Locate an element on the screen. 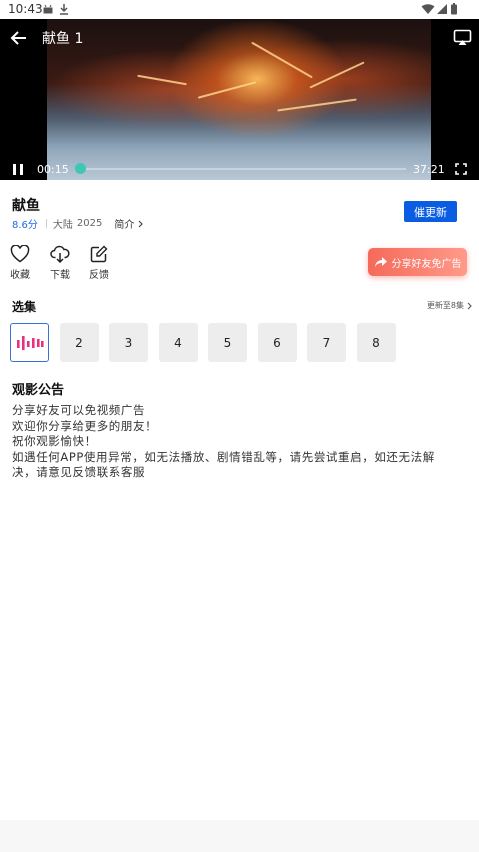  download-action: 下载 is located at coordinates (60, 263).